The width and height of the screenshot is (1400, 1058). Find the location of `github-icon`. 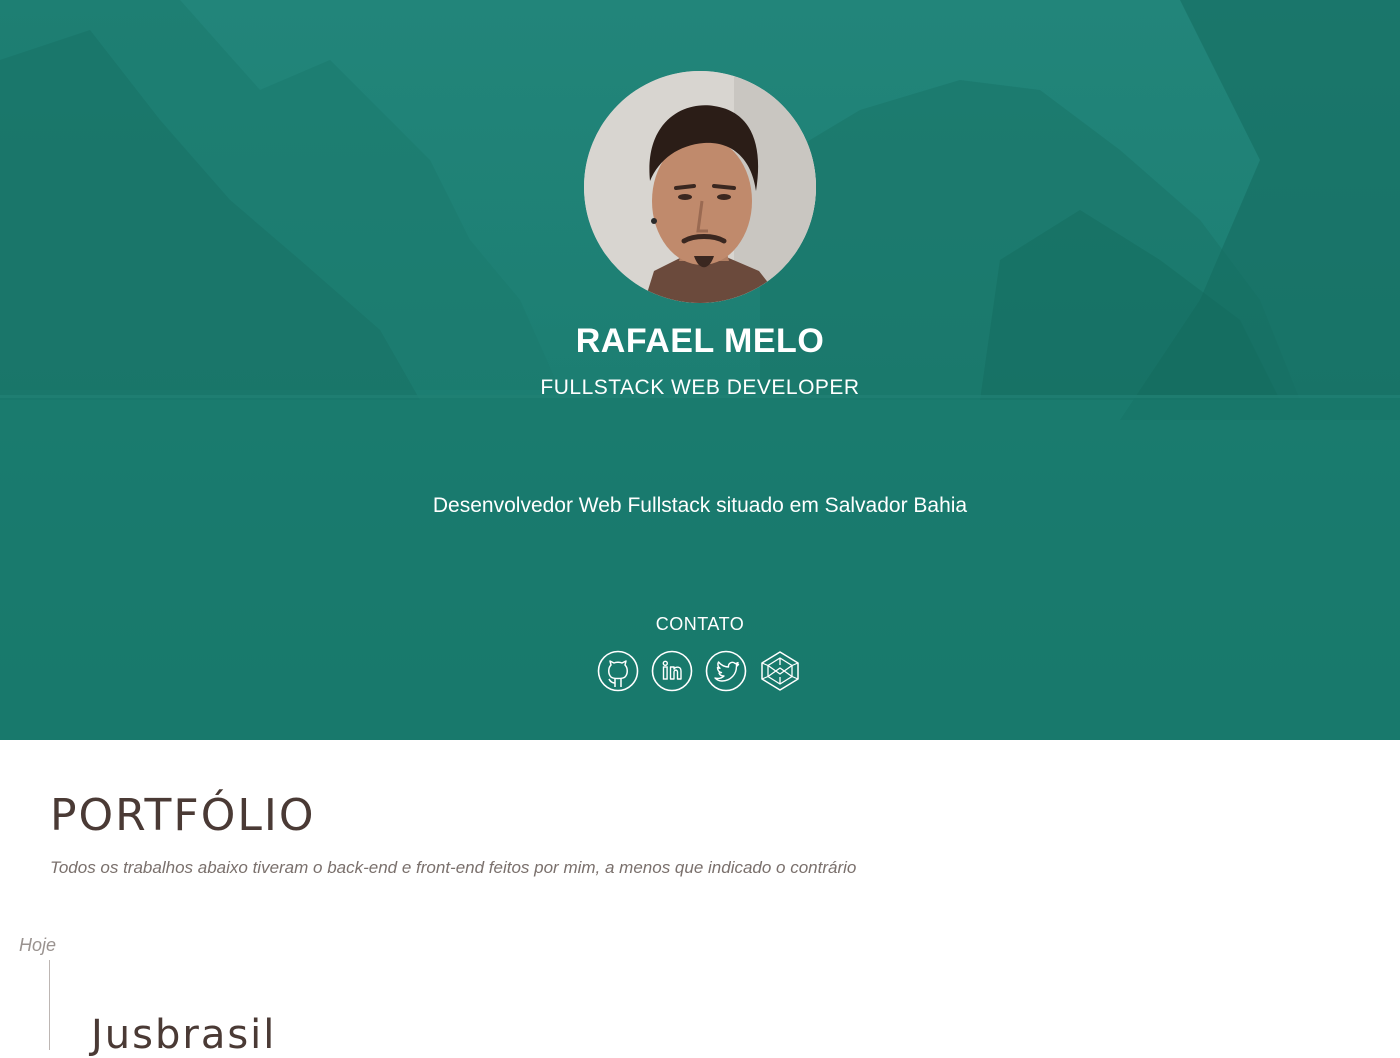

github-icon is located at coordinates (618, 671).